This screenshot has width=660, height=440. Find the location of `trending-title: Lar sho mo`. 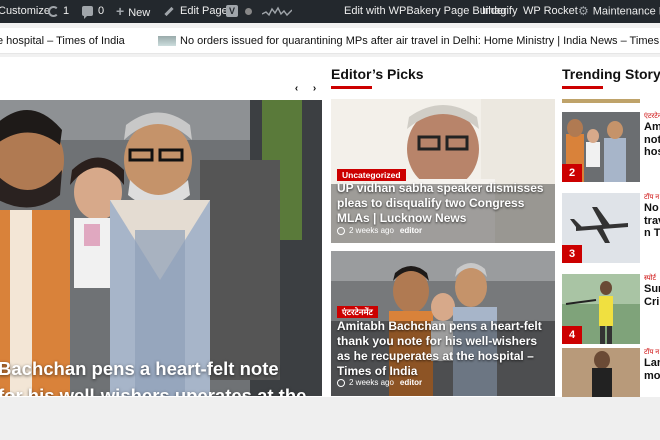

trending-title: Lar sho mo is located at coordinates (652, 369).